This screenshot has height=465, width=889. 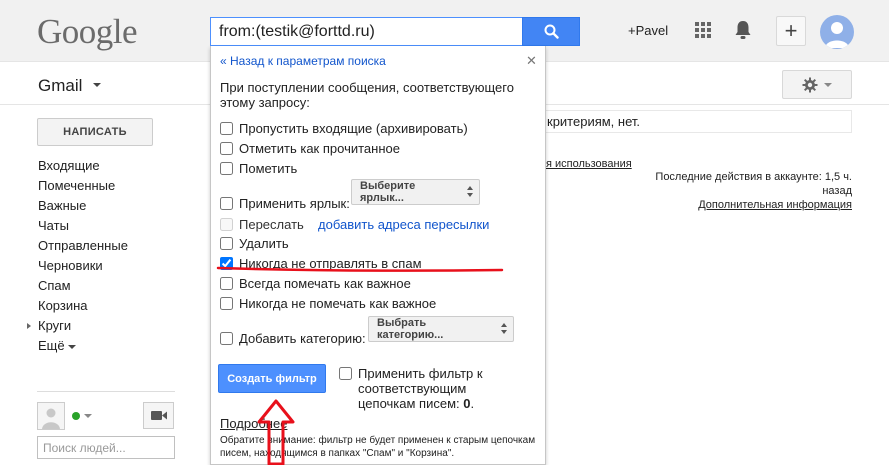 What do you see at coordinates (51, 345) in the screenshot?
I see `sidebar-item-label: Ещё` at bounding box center [51, 345].